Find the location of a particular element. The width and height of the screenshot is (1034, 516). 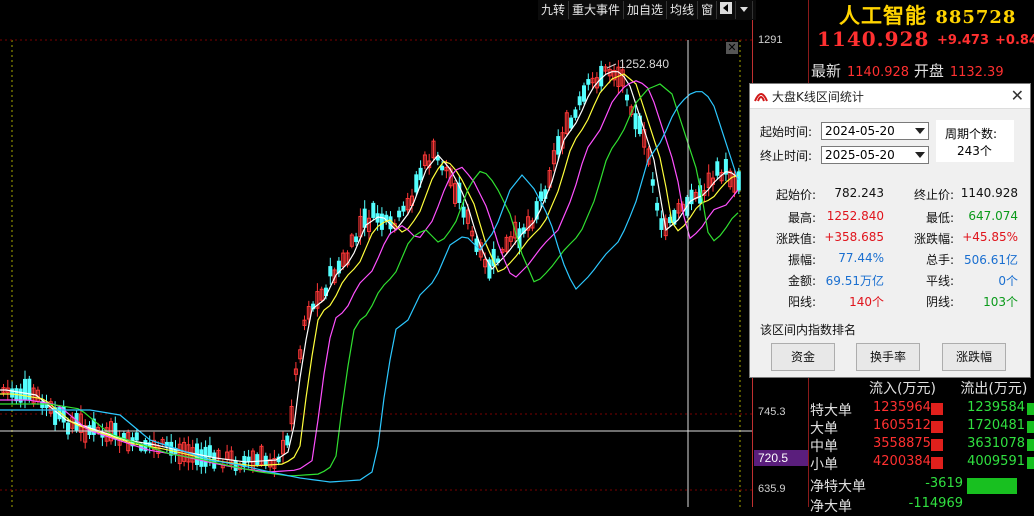

latest-label: 最新 is located at coordinates (826, 71).